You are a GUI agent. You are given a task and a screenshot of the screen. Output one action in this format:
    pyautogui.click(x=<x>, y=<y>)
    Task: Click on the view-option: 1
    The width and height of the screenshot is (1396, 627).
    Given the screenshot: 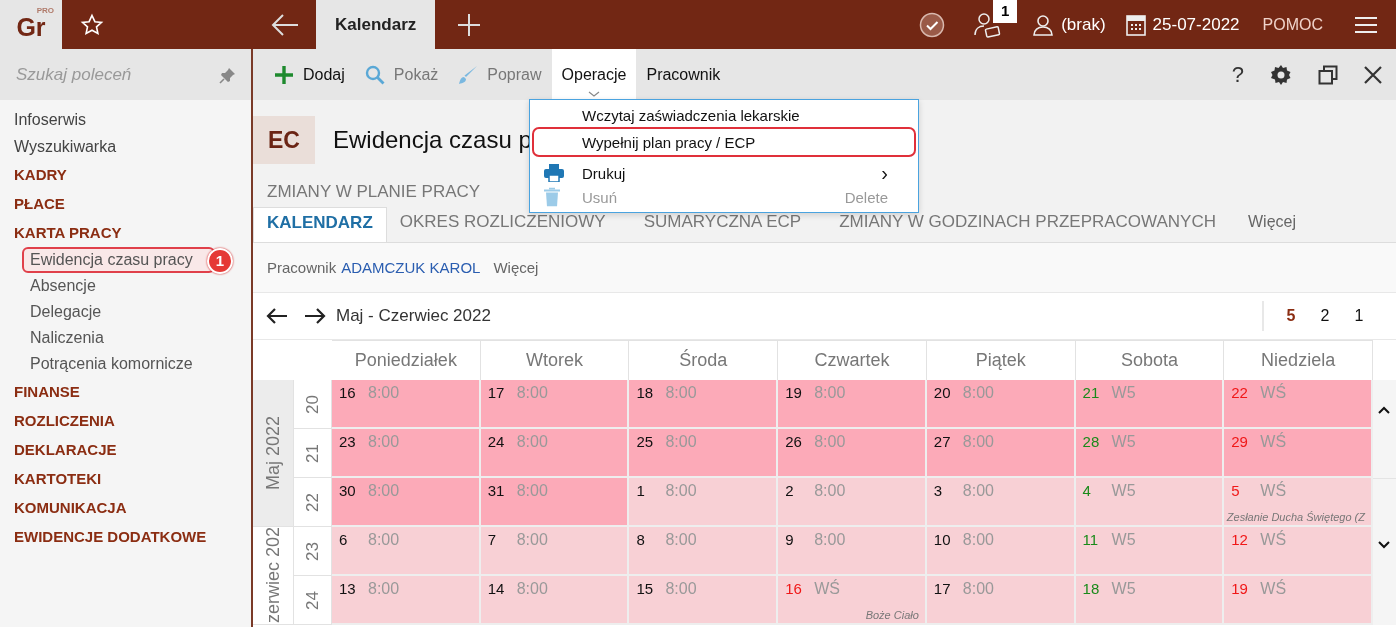 What is the action you would take?
    pyautogui.click(x=1359, y=316)
    